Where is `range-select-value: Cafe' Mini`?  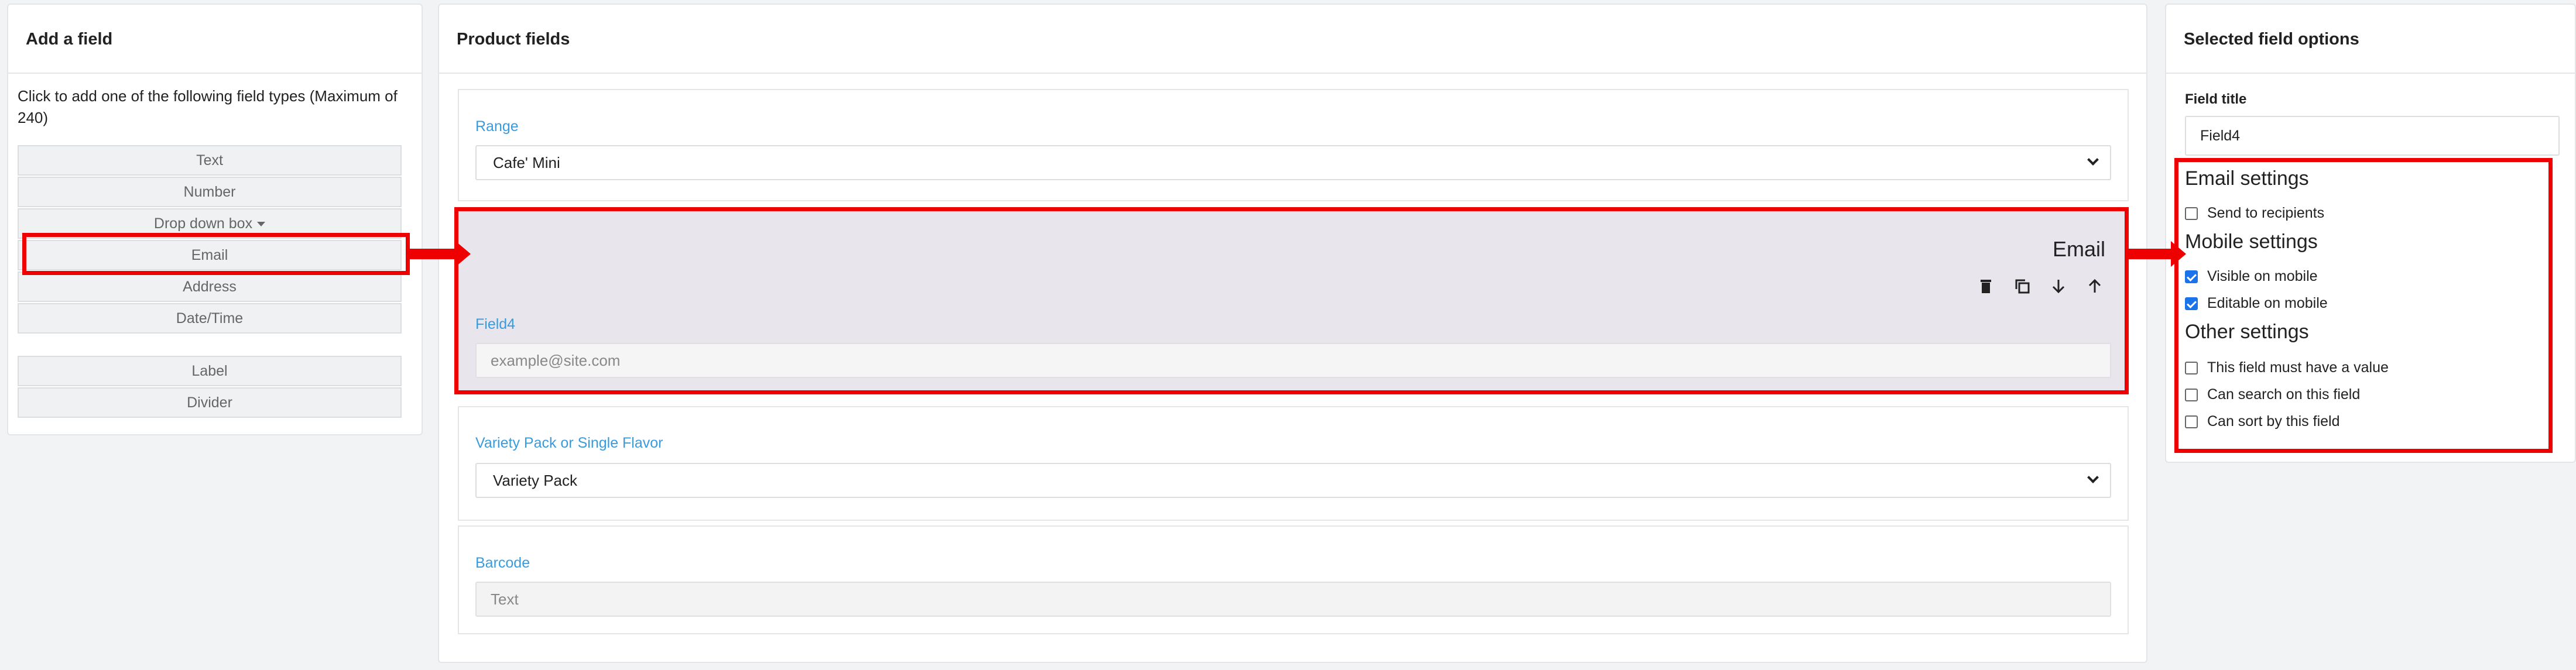
range-select-value: Cafe' Mini is located at coordinates (526, 163).